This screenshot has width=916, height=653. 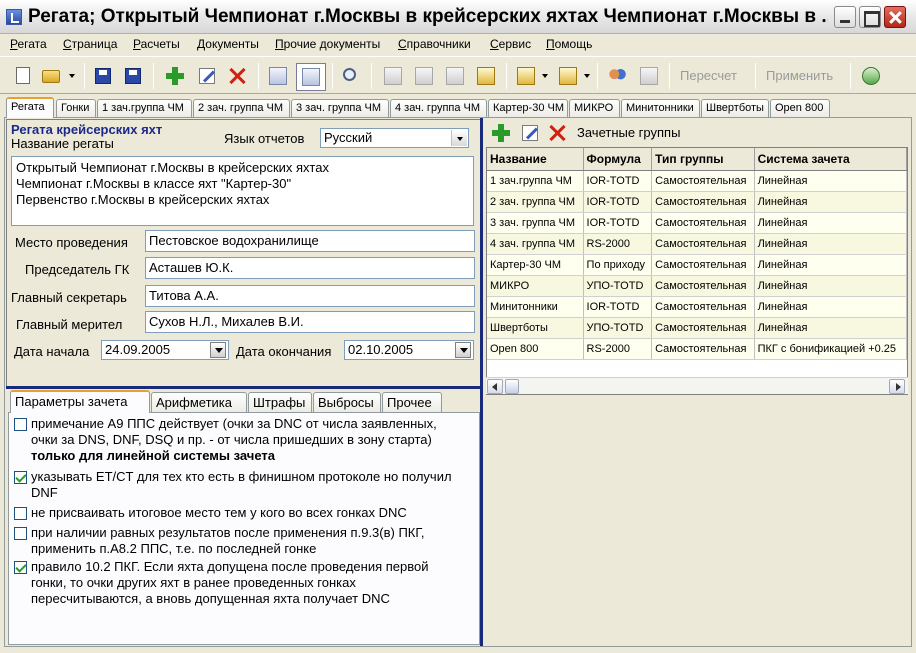 I want to click on tab-discards: Выбросы, so click(x=347, y=402).